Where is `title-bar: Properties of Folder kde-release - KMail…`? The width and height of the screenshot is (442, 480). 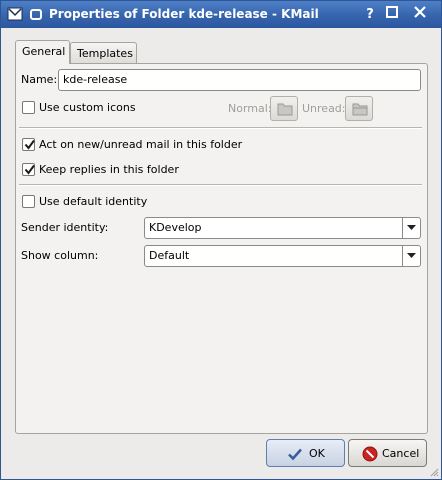 title-bar: Properties of Folder kde-release - KMail… is located at coordinates (221, 14).